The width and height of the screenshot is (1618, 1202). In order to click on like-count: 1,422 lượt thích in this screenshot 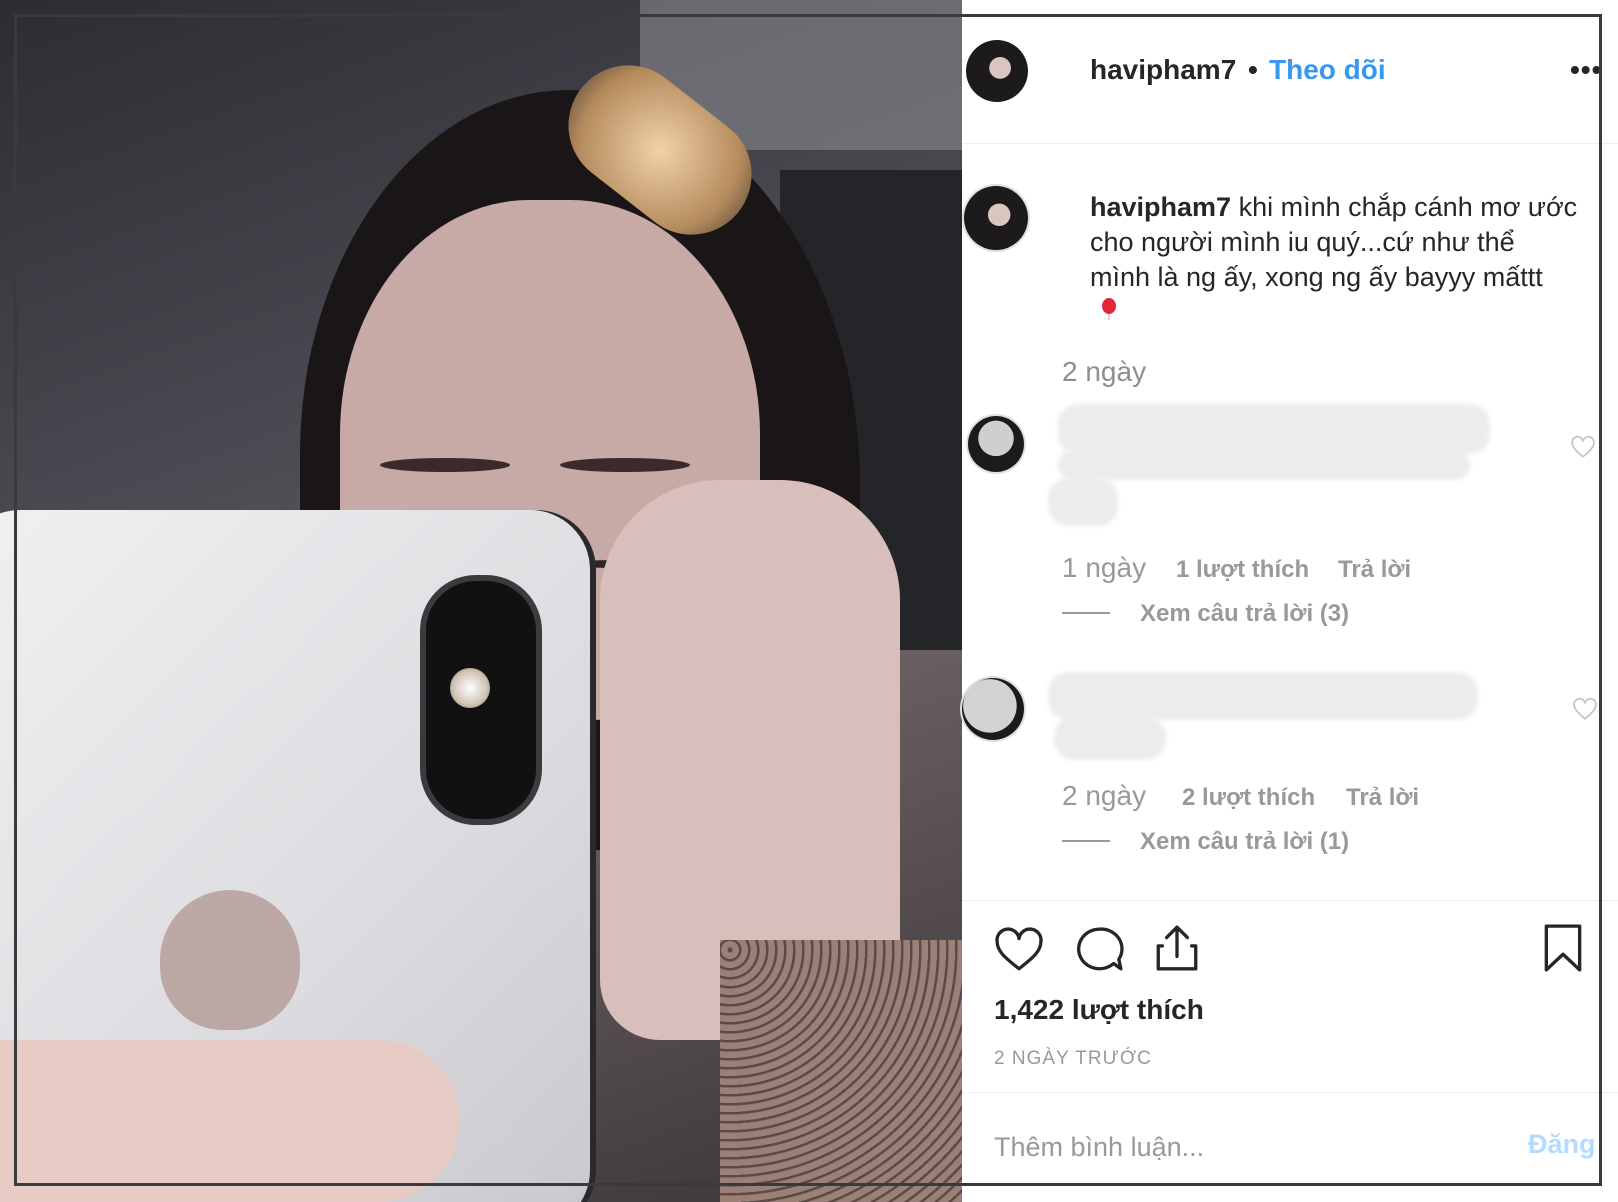, I will do `click(1099, 1010)`.